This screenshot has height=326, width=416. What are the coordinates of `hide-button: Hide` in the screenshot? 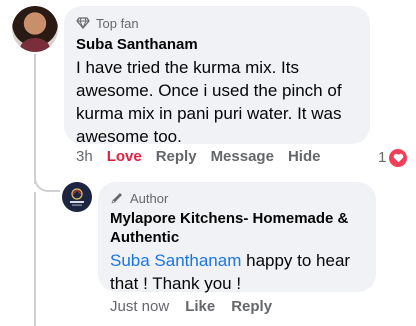 It's located at (304, 157).